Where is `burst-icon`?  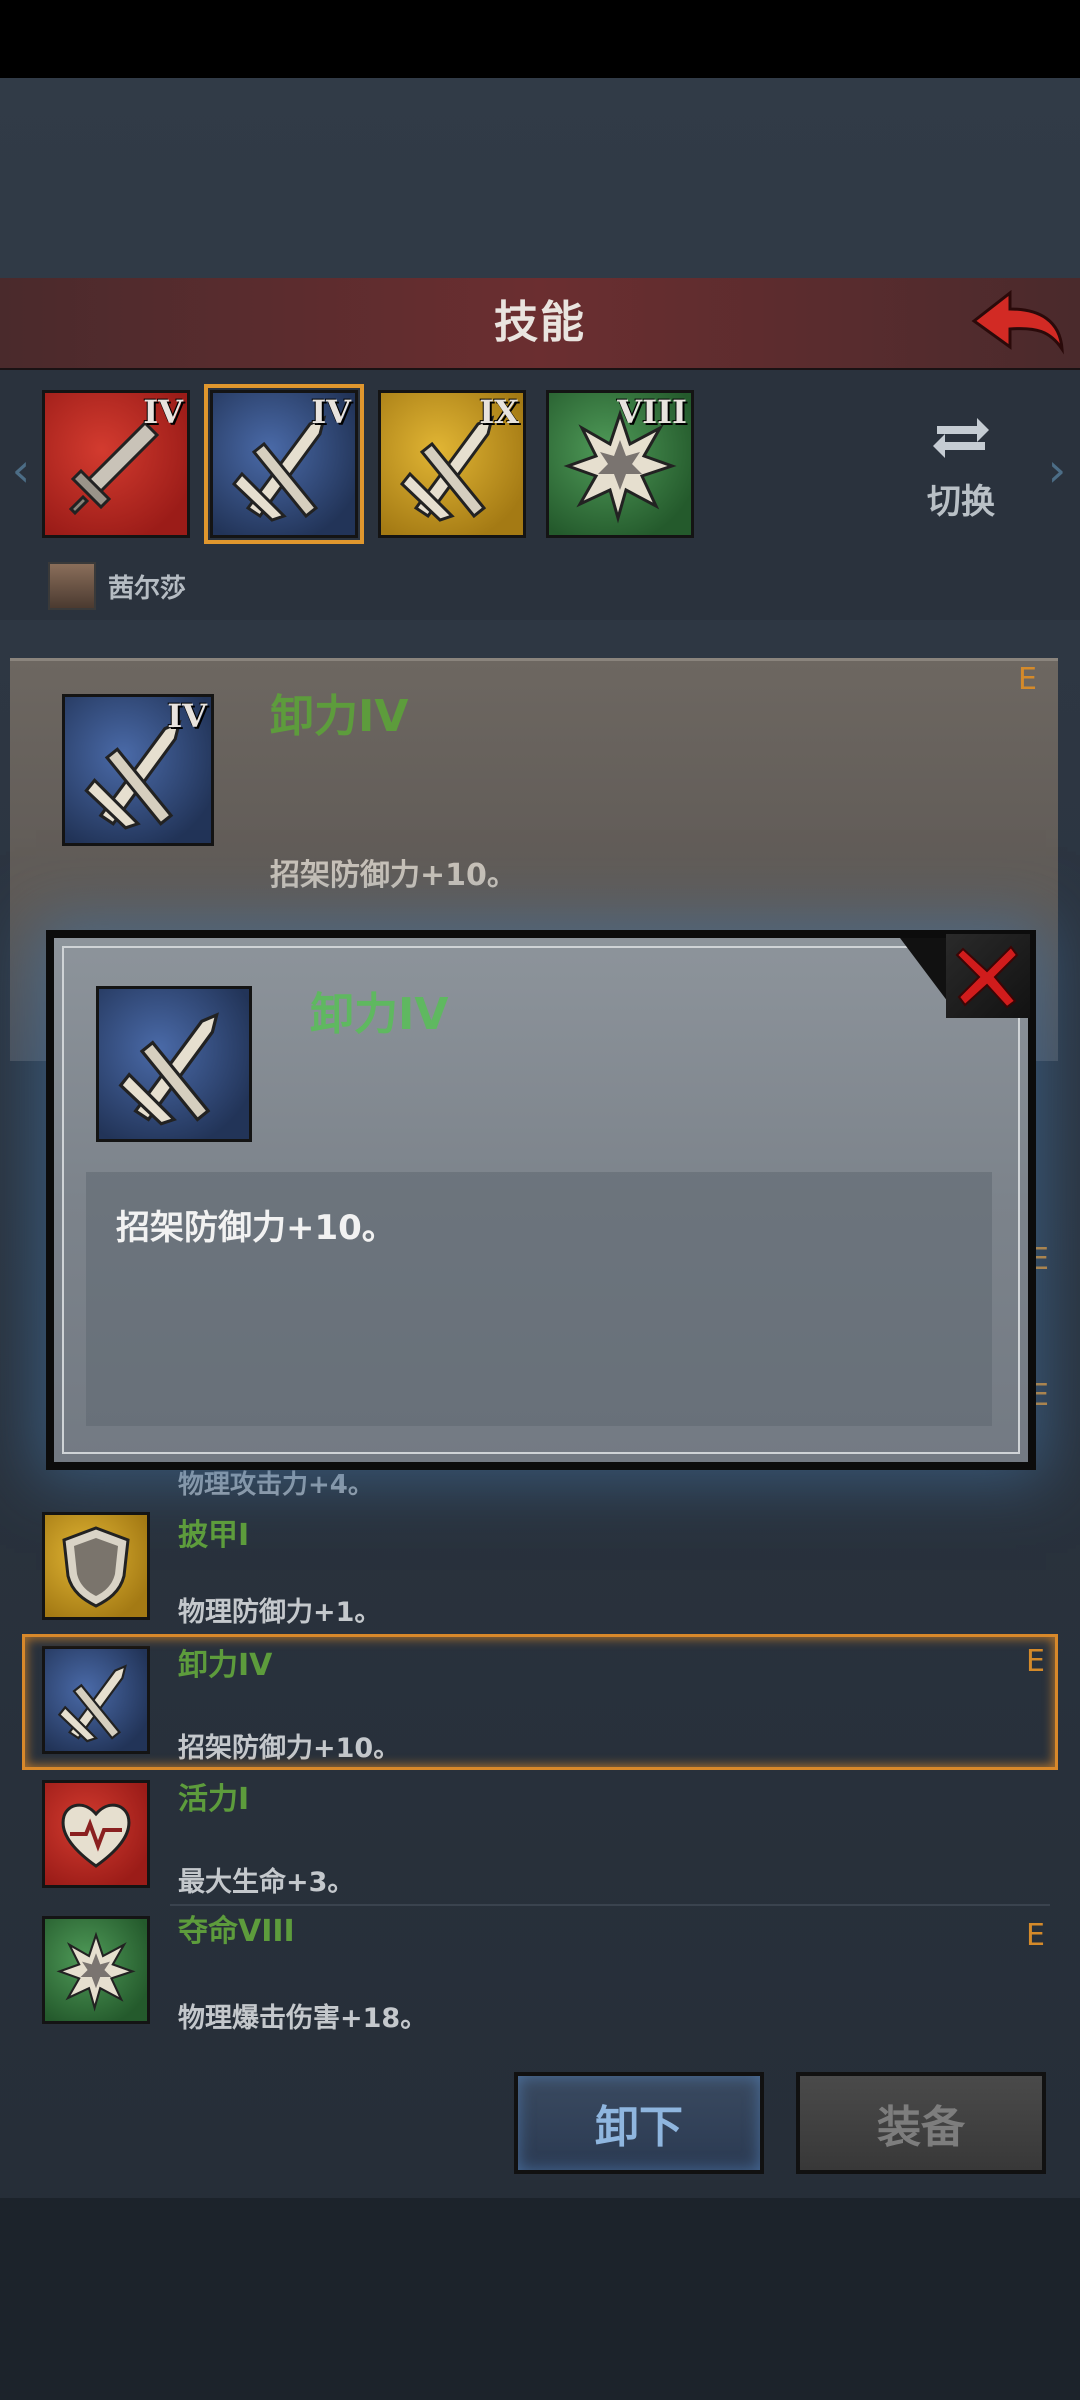
burst-icon is located at coordinates (96, 1971).